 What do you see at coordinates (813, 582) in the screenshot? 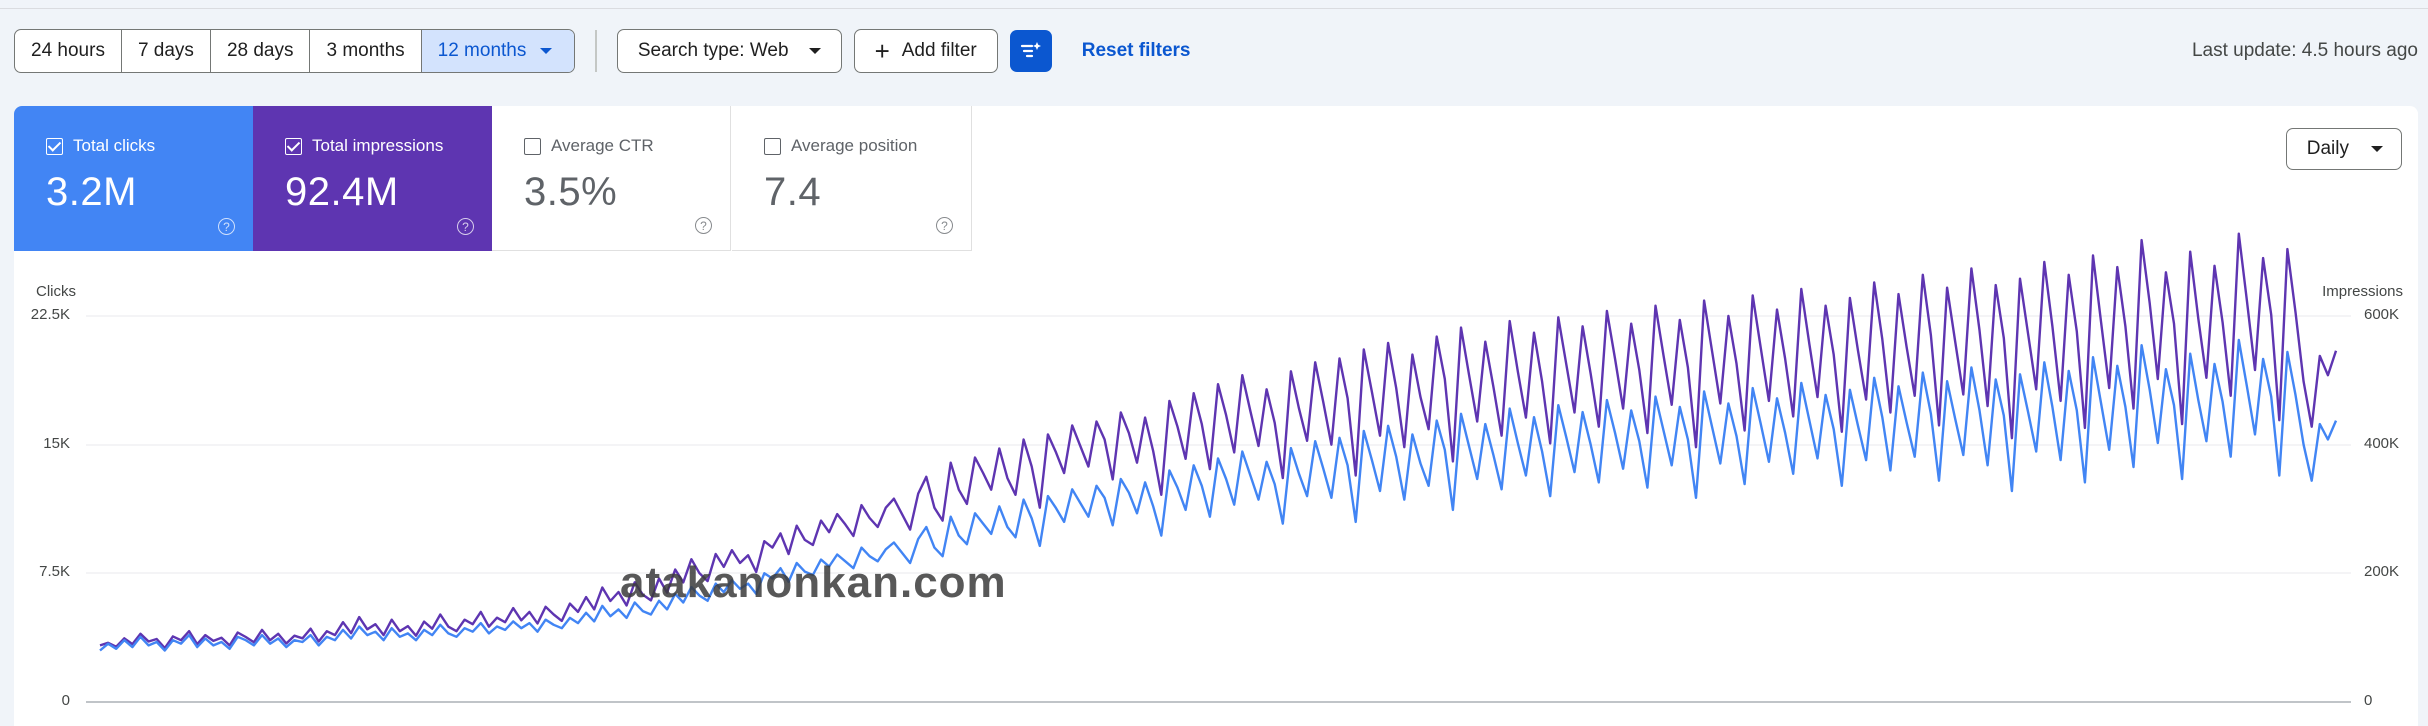
I see `watermark-text: atakanonkan.com` at bounding box center [813, 582].